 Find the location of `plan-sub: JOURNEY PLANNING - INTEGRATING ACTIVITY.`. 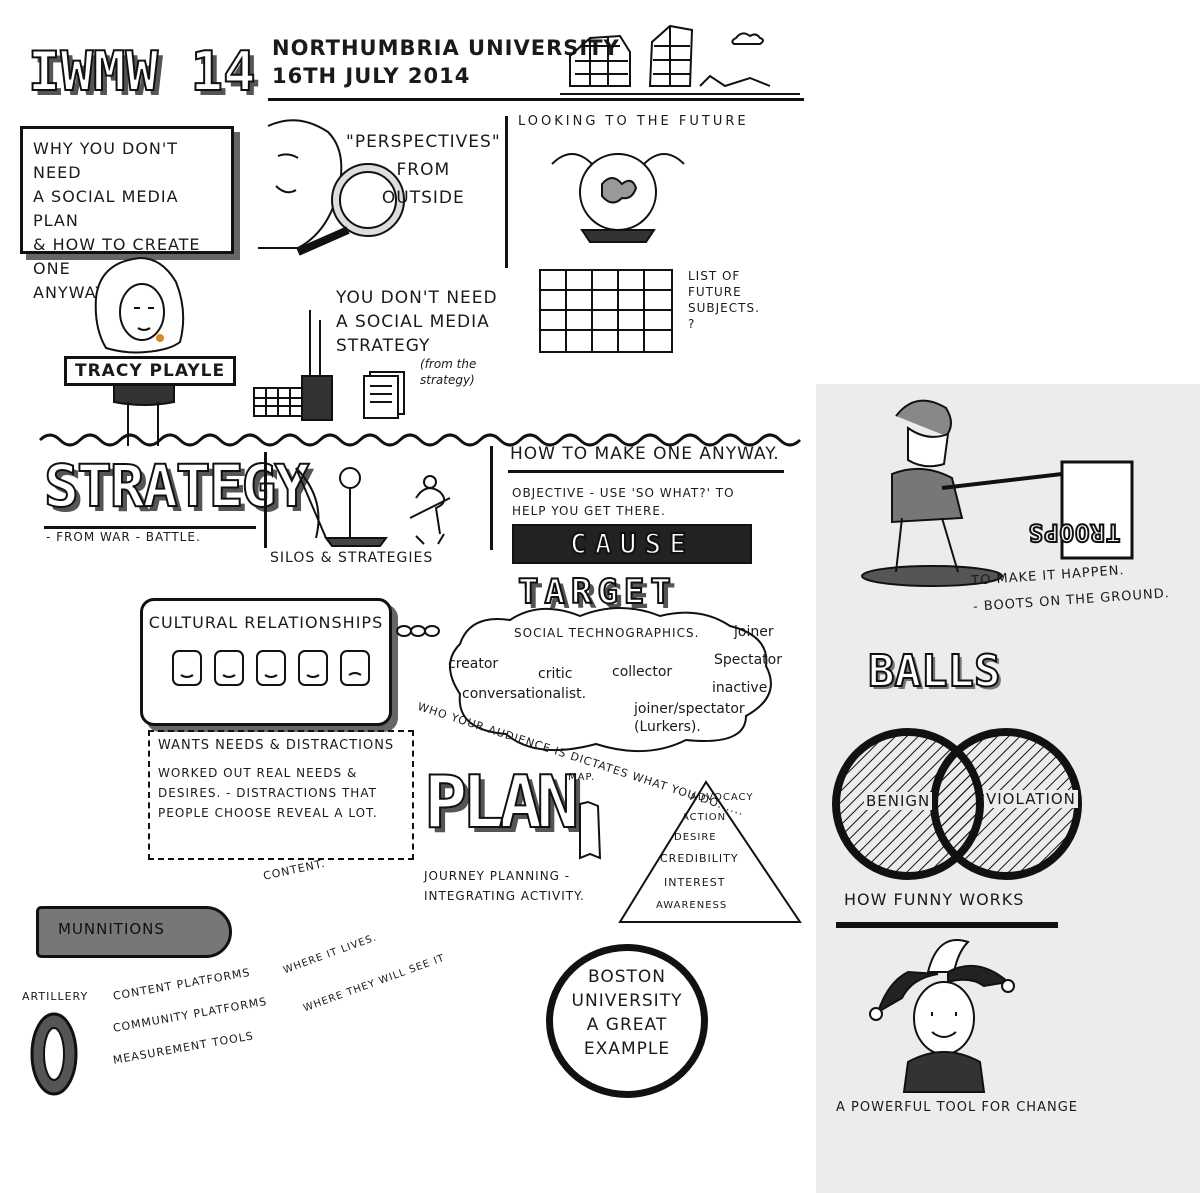

plan-sub: JOURNEY PLANNING - INTEGRATING ACTIVITY. is located at coordinates (504, 886).